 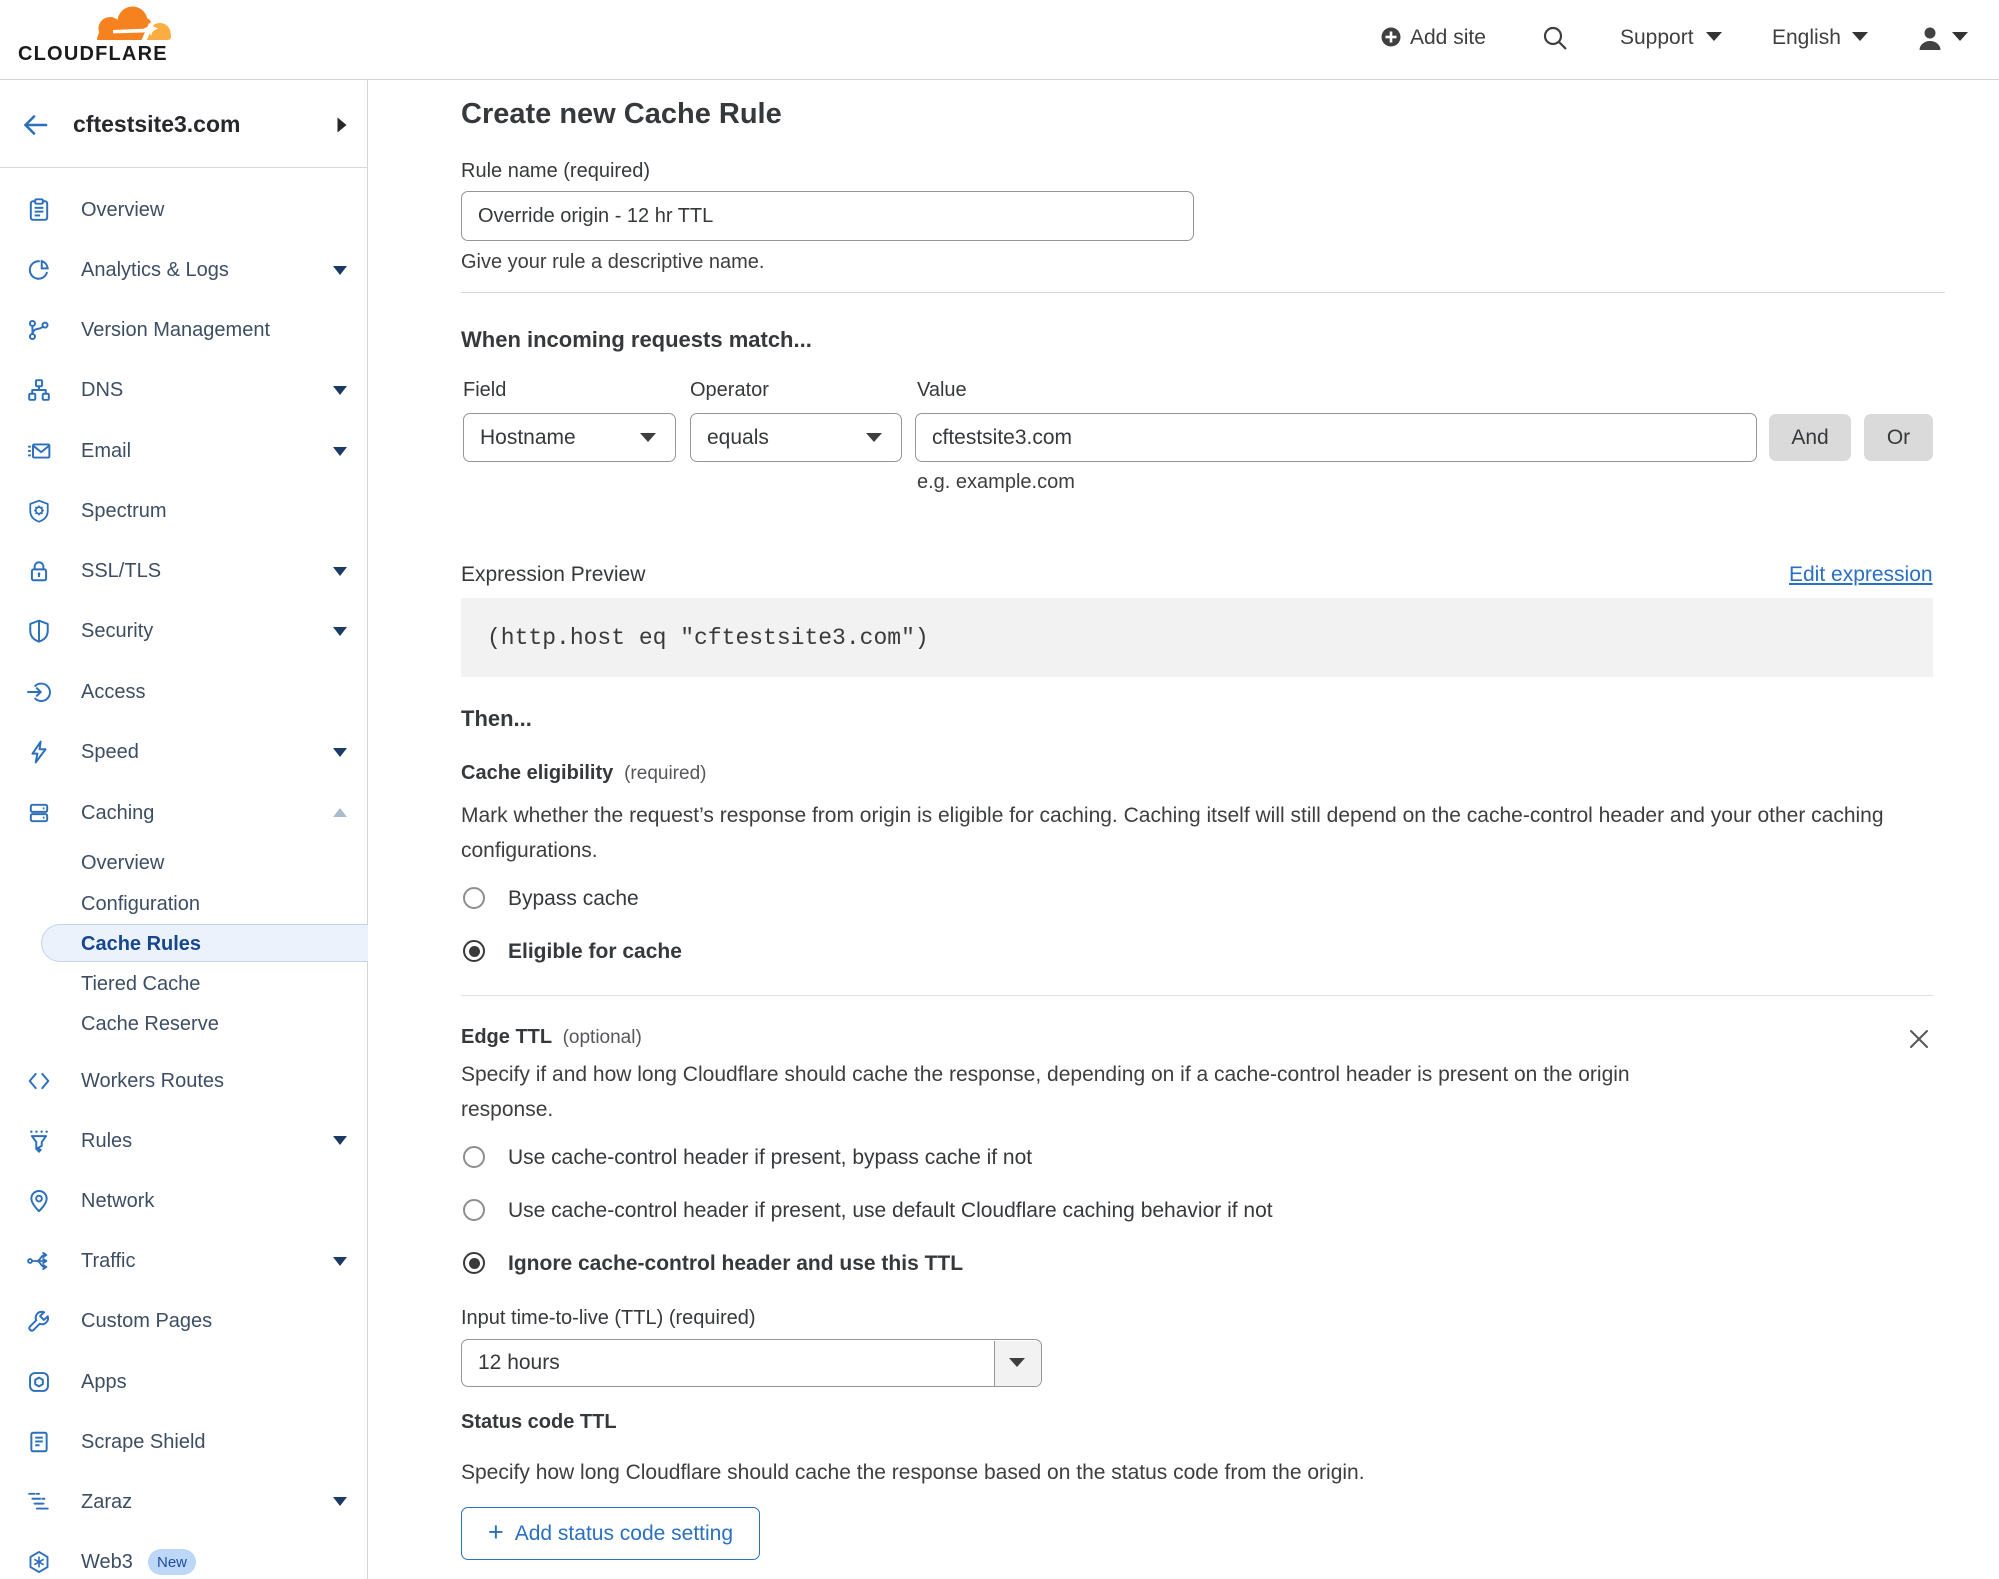 I want to click on svg-text: CLOUDFLARE, so click(x=93, y=52).